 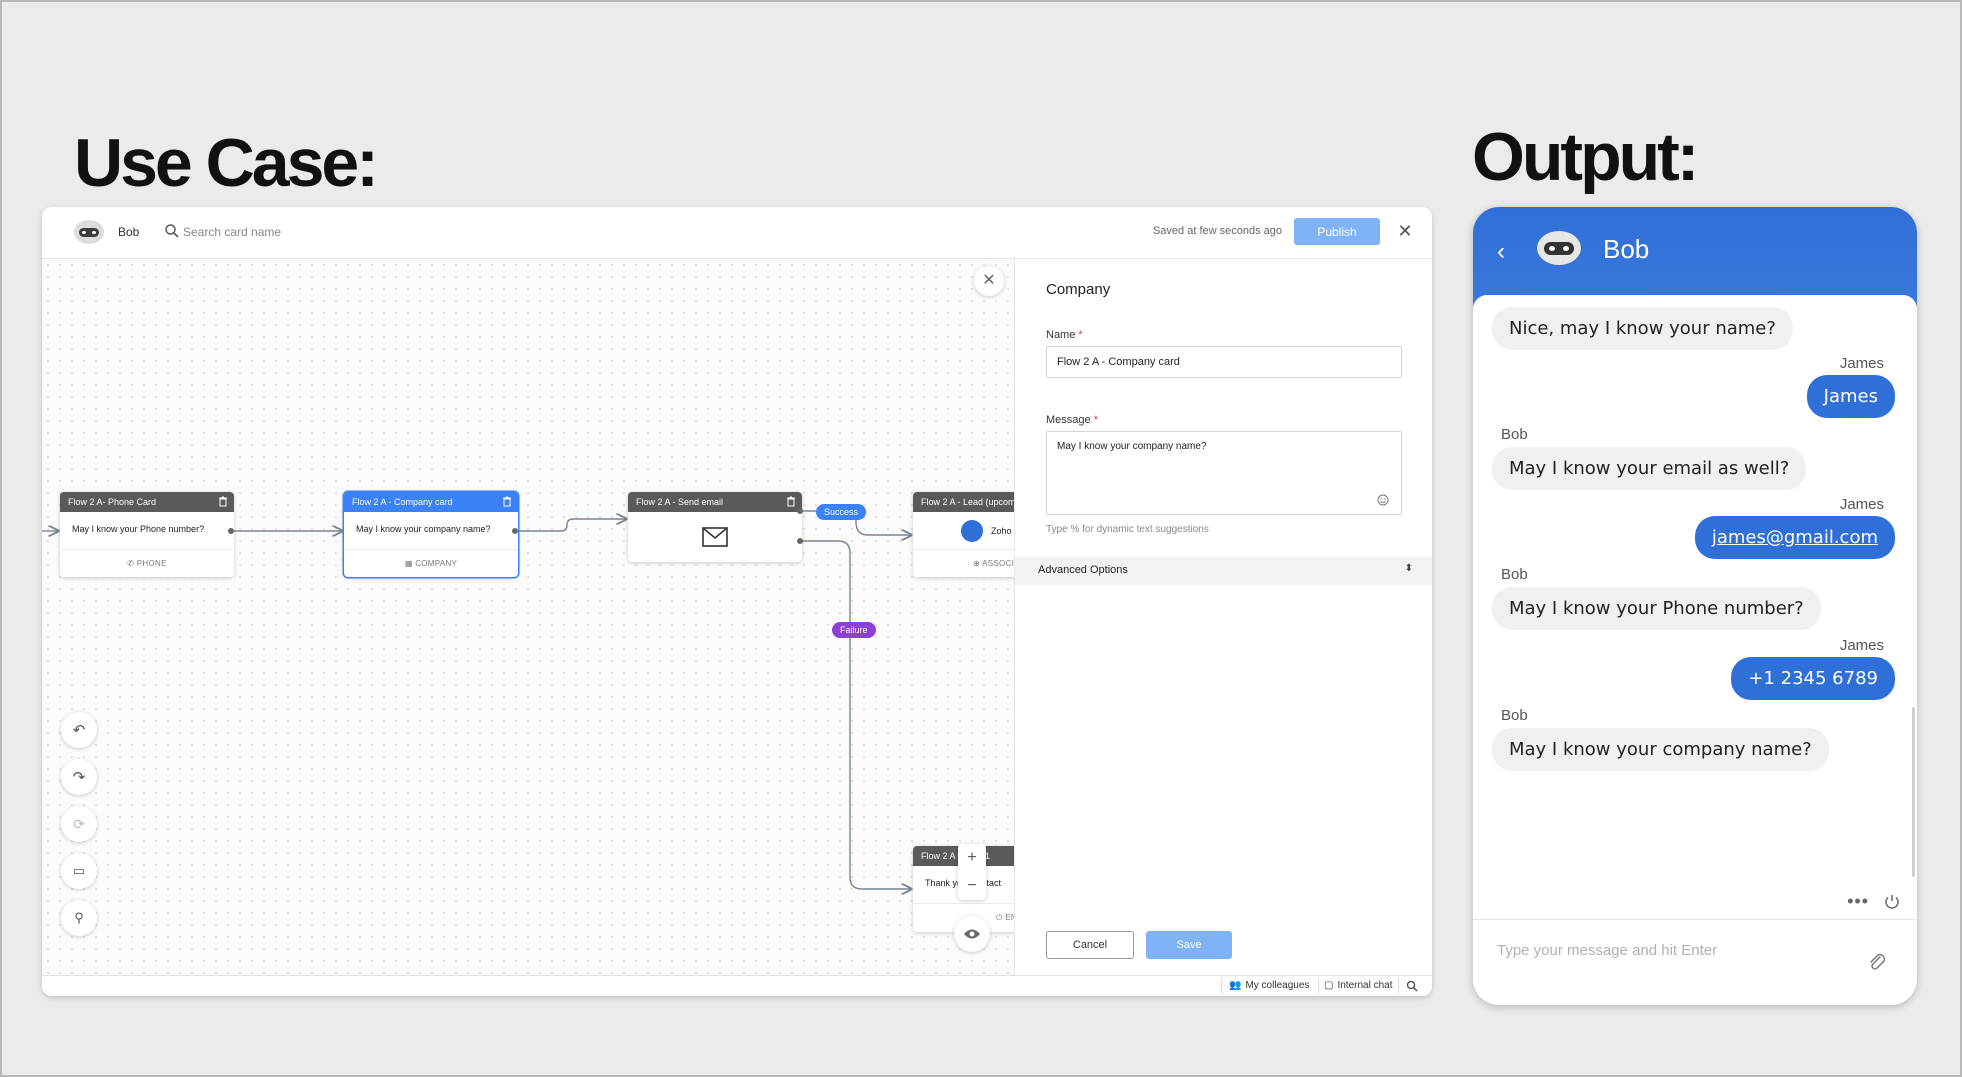 I want to click on user-email-link: james@gmail.com, so click(x=1794, y=537).